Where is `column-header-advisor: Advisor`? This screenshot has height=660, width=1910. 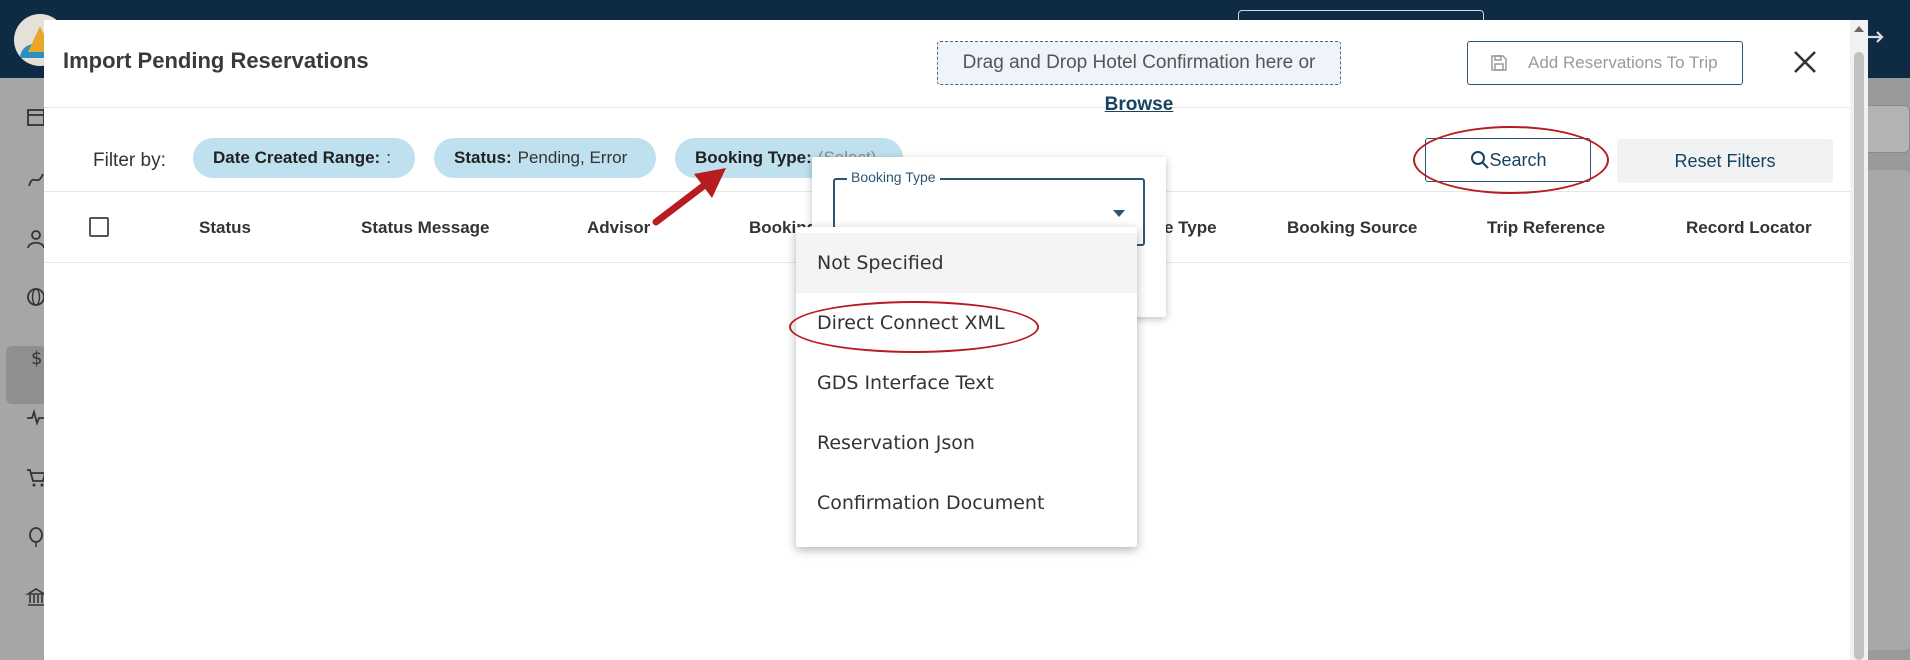
column-header-advisor: Advisor is located at coordinates (618, 228).